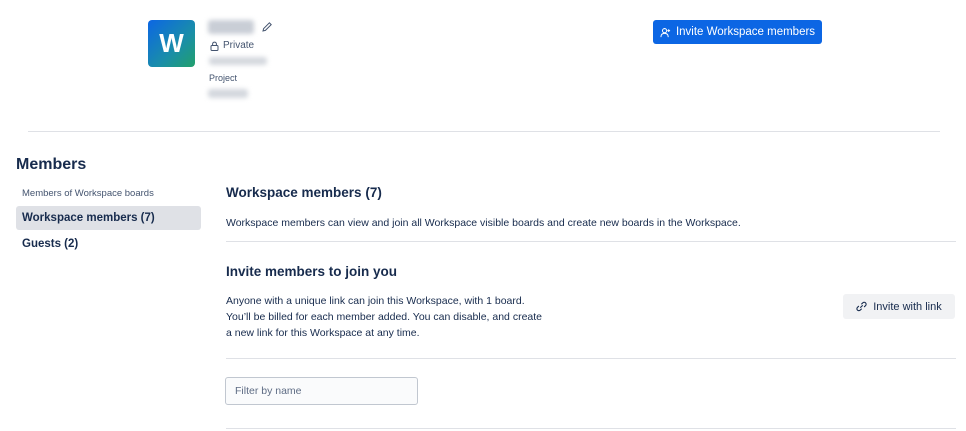  Describe the element at coordinates (231, 27) in the screenshot. I see `workspace-name-redacted` at that location.